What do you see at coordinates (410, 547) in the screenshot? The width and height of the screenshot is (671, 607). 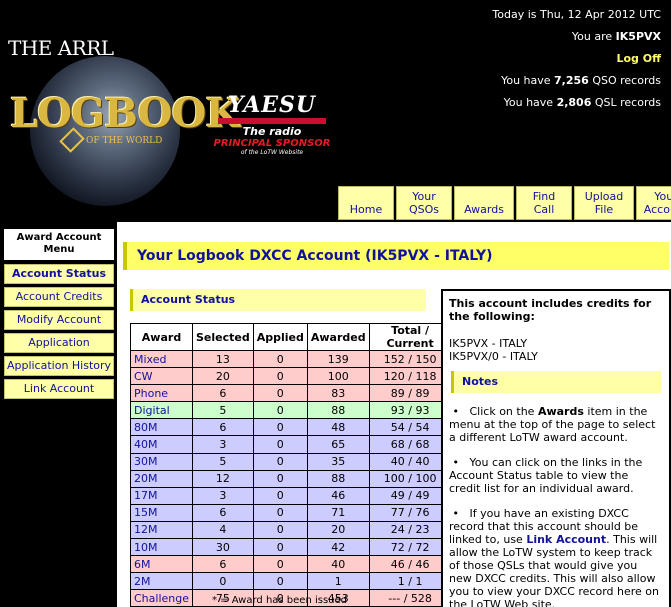 I see `table-cell: 72 / 72` at bounding box center [410, 547].